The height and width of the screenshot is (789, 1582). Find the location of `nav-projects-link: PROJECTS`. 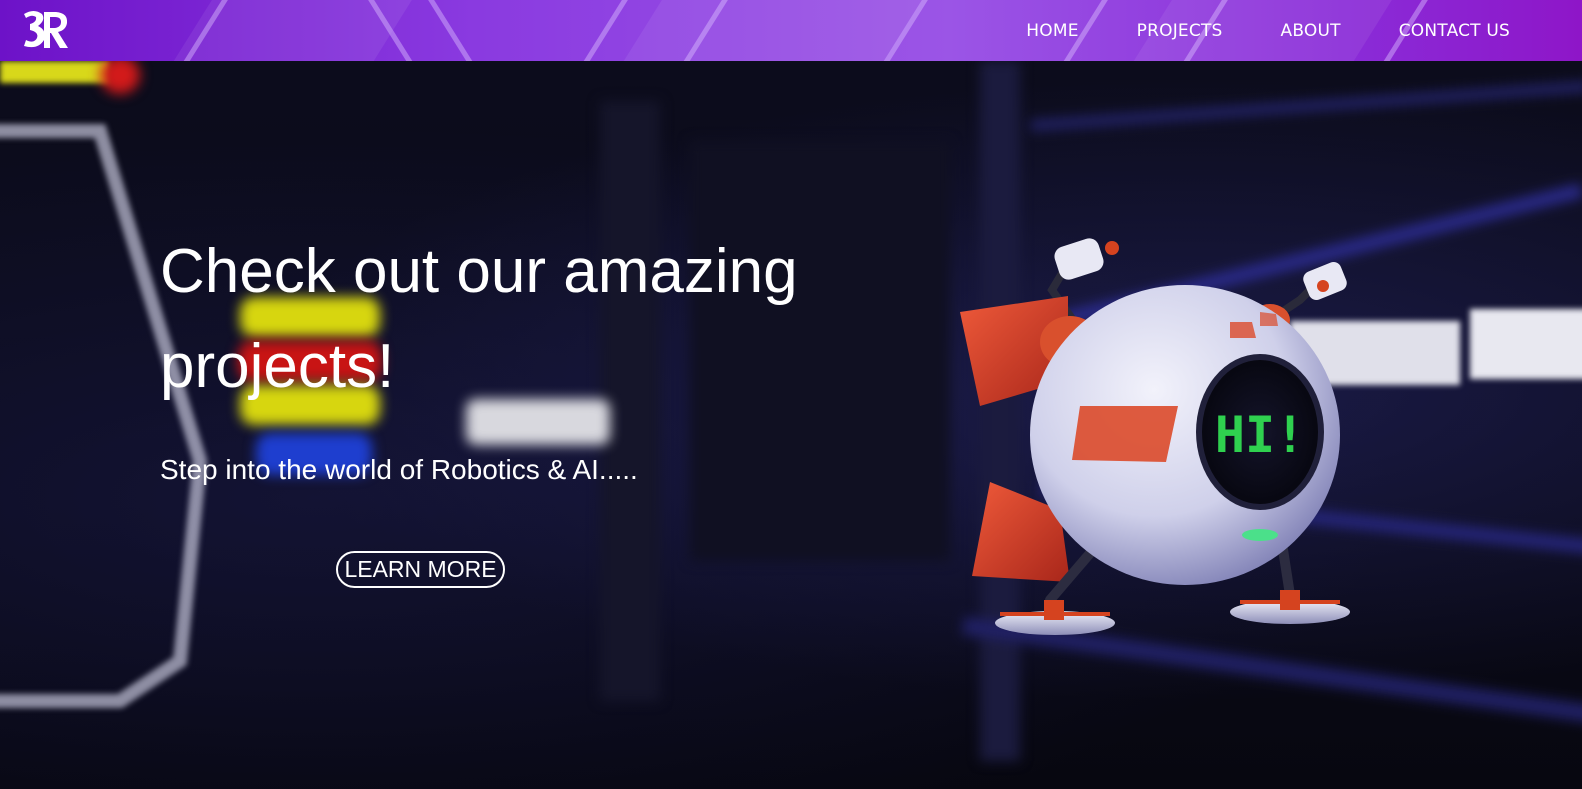

nav-projects-link: PROJECTS is located at coordinates (1180, 31).